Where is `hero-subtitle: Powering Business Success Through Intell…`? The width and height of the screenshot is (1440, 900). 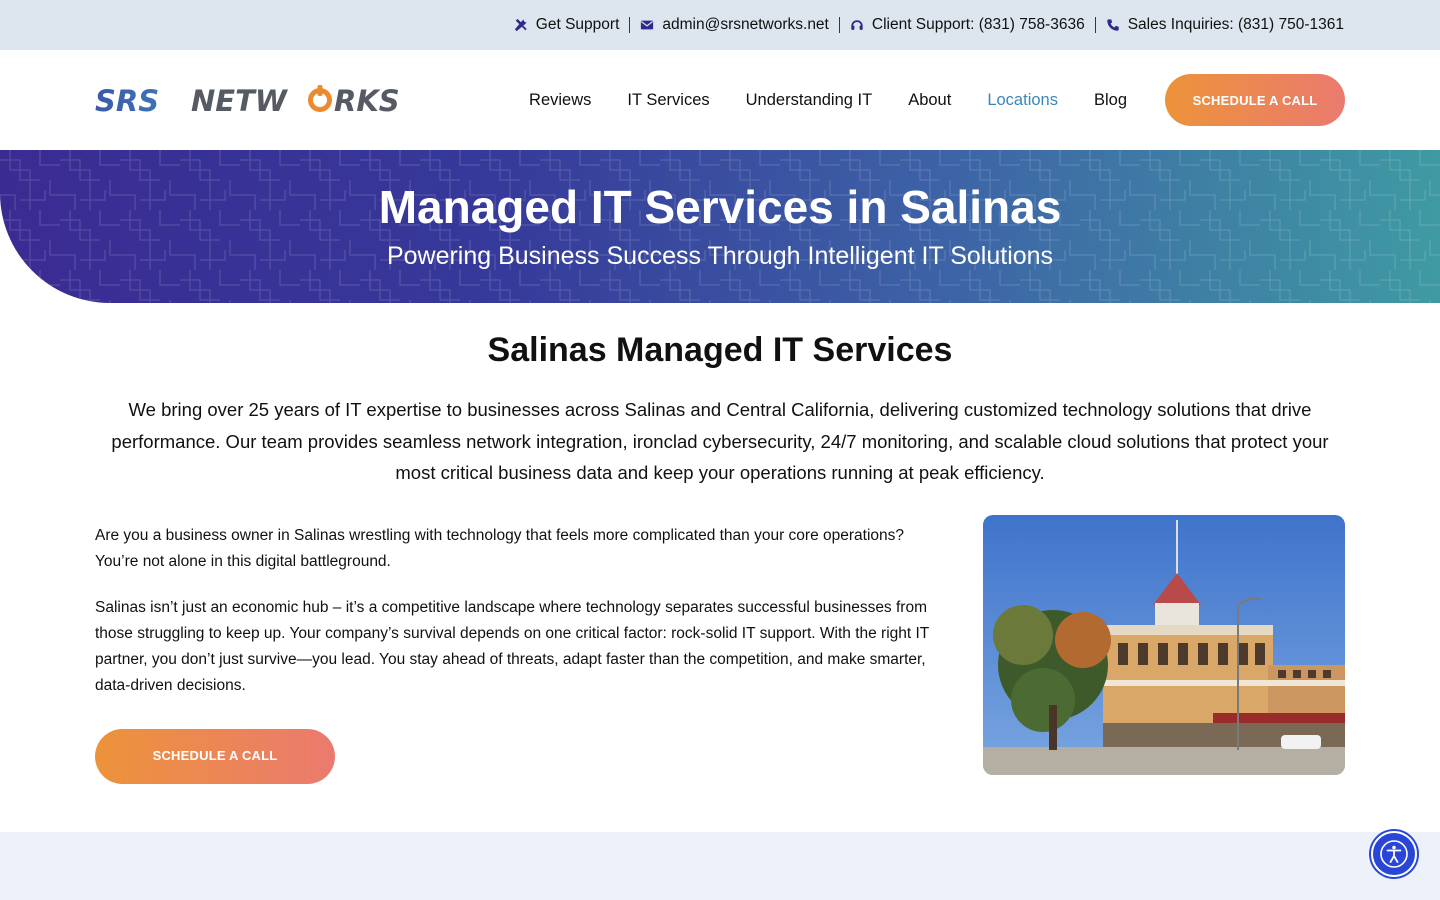
hero-subtitle: Powering Business Success Through Intell… is located at coordinates (720, 256).